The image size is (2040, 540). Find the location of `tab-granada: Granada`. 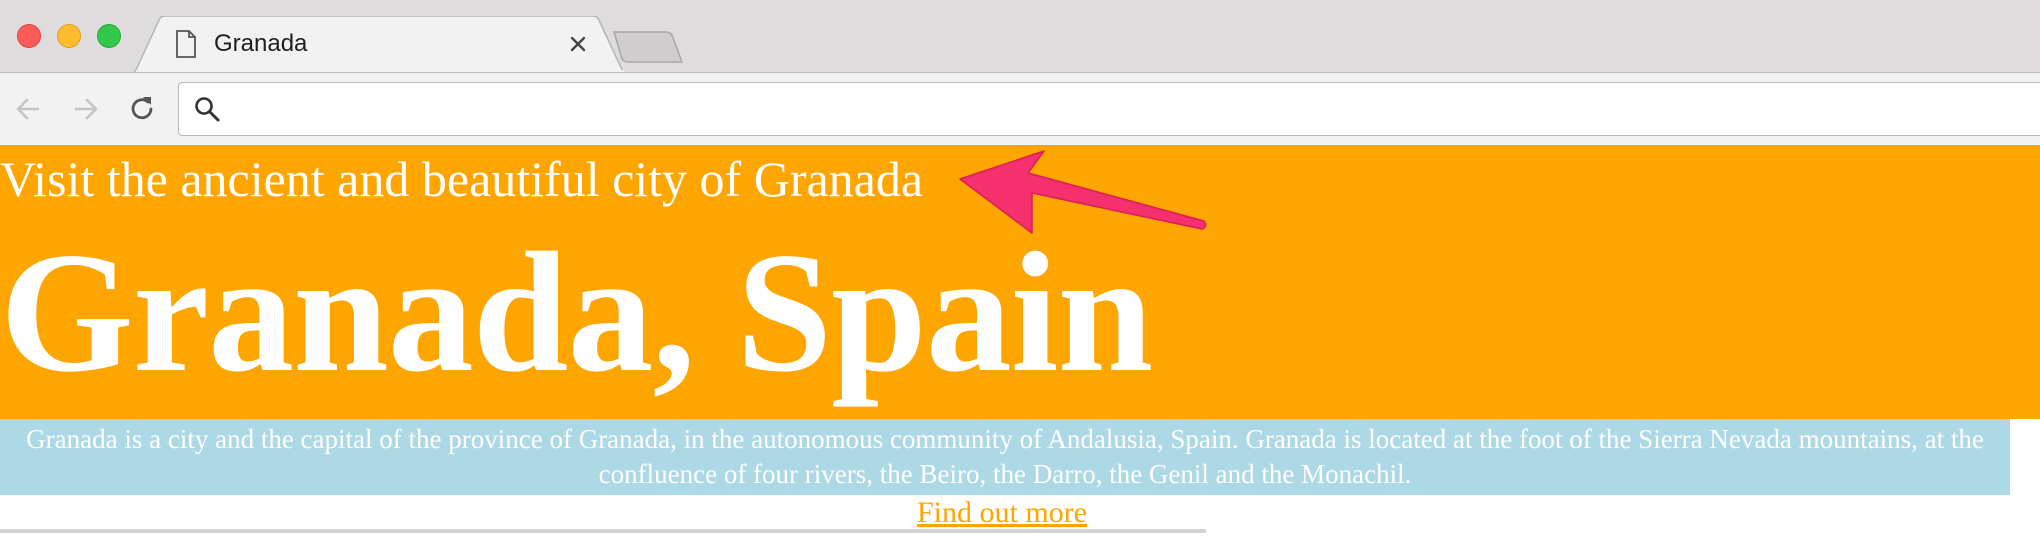

tab-granada: Granada is located at coordinates (380, 45).